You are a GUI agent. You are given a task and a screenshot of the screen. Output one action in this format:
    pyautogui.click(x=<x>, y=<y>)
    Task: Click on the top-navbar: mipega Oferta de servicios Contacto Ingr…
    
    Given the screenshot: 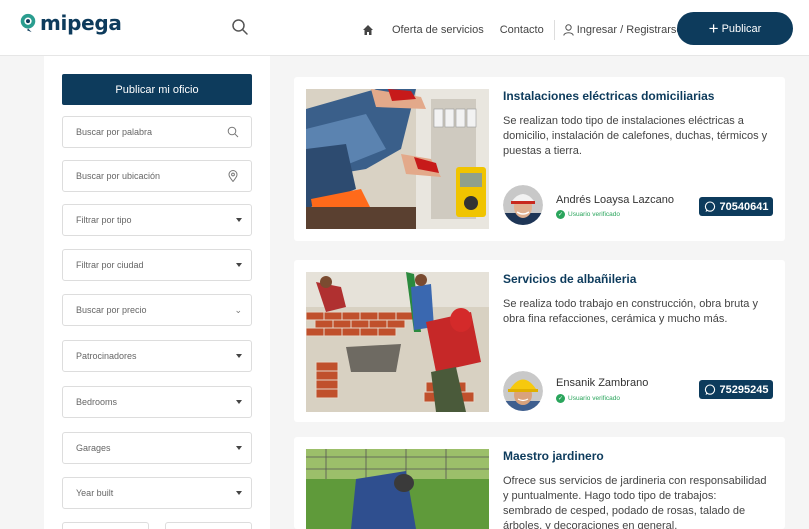 What is the action you would take?
    pyautogui.click(x=404, y=28)
    